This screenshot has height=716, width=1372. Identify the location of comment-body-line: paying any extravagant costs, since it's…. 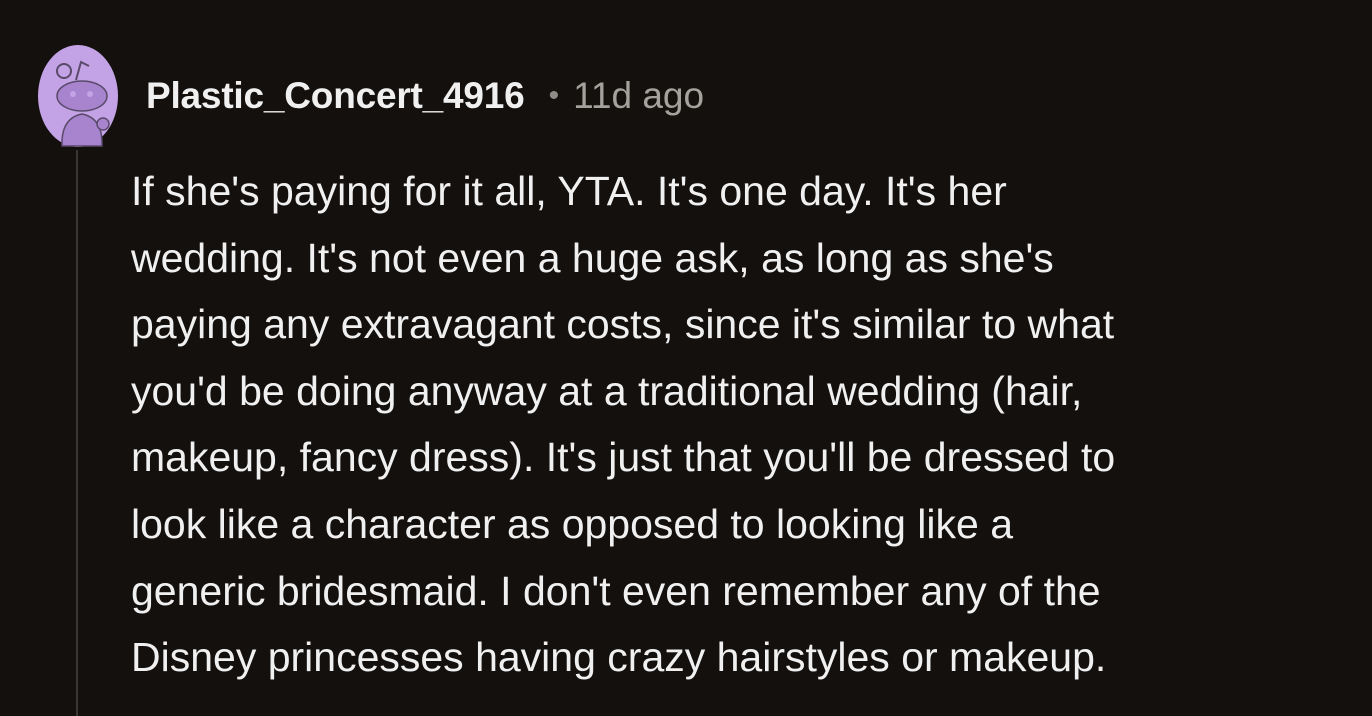
(623, 324).